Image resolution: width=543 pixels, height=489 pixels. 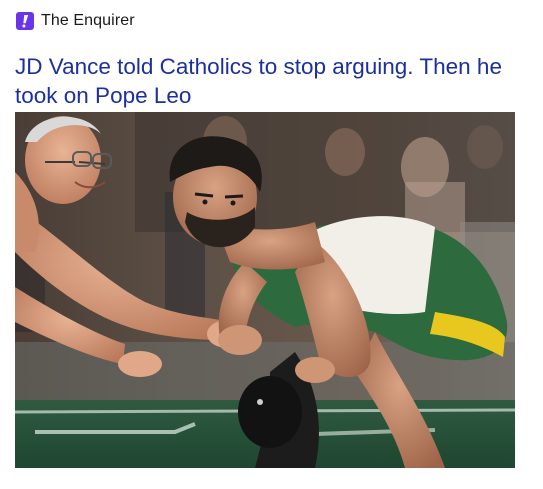 What do you see at coordinates (88, 20) in the screenshot?
I see `source-name: The Enquirer` at bounding box center [88, 20].